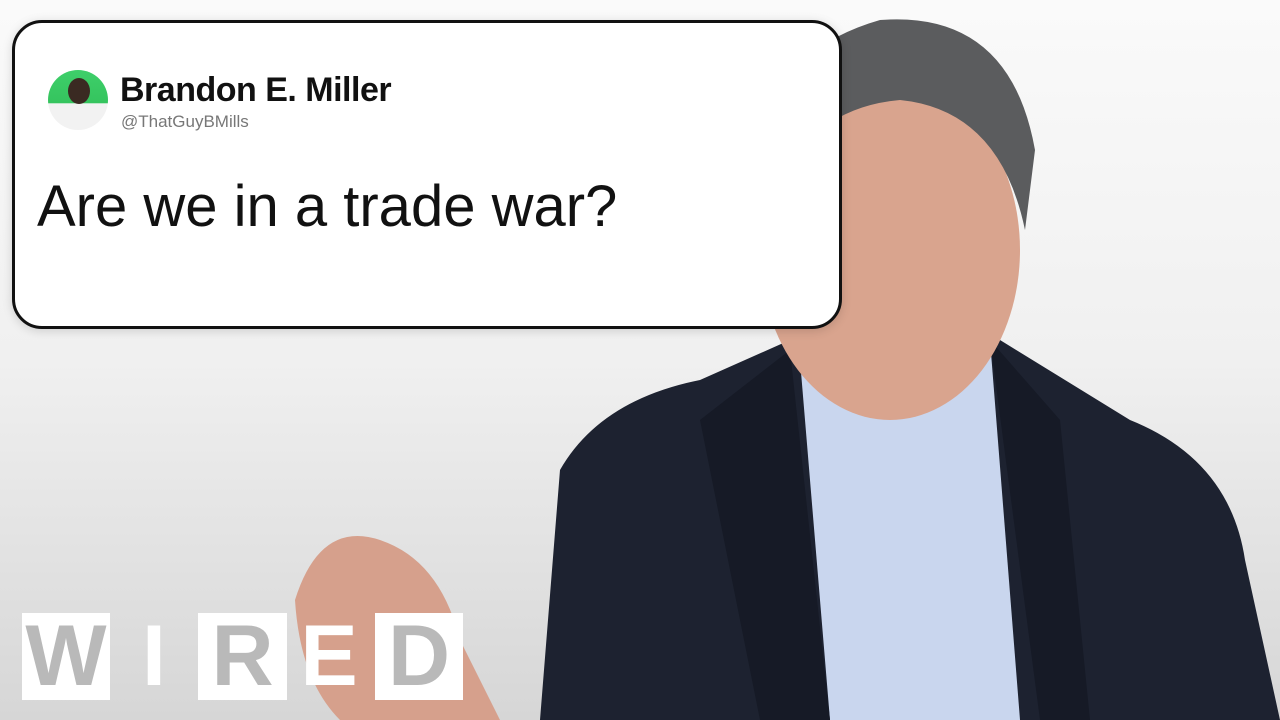  What do you see at coordinates (327, 206) in the screenshot?
I see `tweet-text: Are we in a trade war?` at bounding box center [327, 206].